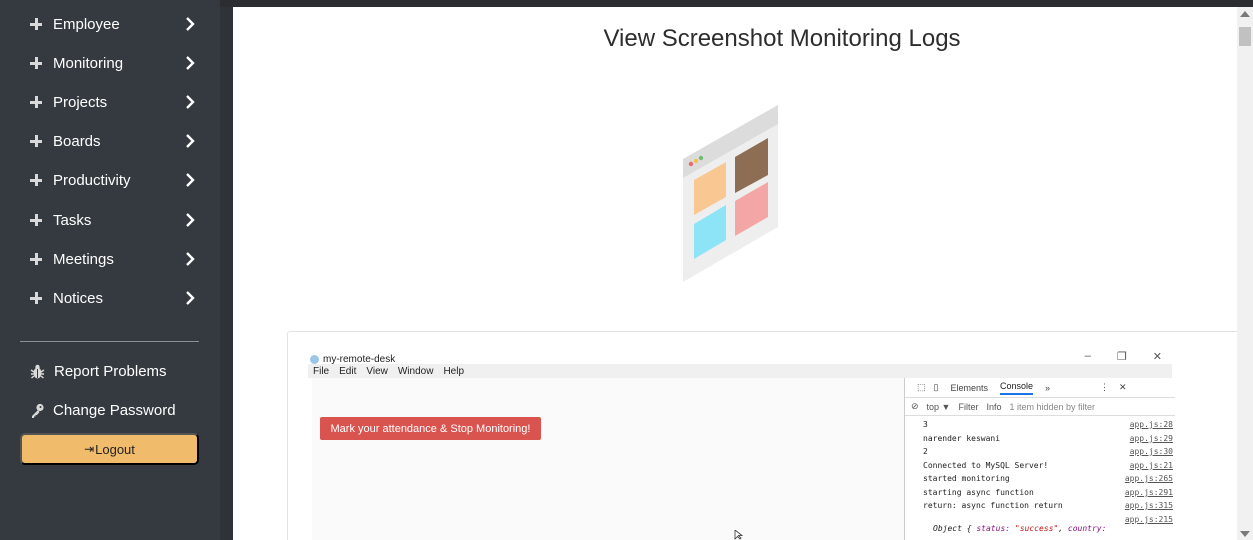  What do you see at coordinates (415, 371) in the screenshot?
I see `menu-window: Window` at bounding box center [415, 371].